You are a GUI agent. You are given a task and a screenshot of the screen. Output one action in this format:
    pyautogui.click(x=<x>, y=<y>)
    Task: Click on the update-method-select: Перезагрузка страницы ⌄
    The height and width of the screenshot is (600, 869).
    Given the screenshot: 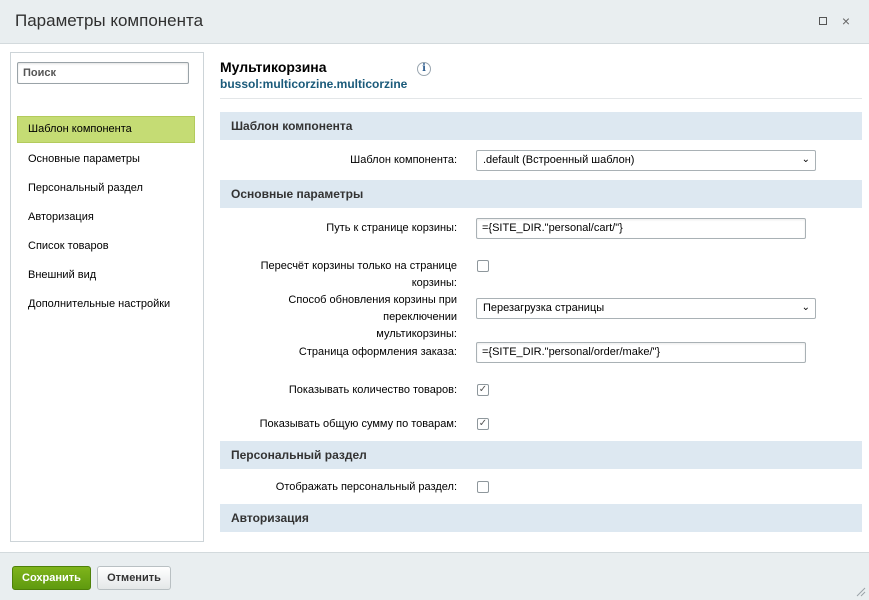 What is the action you would take?
    pyautogui.click(x=646, y=308)
    